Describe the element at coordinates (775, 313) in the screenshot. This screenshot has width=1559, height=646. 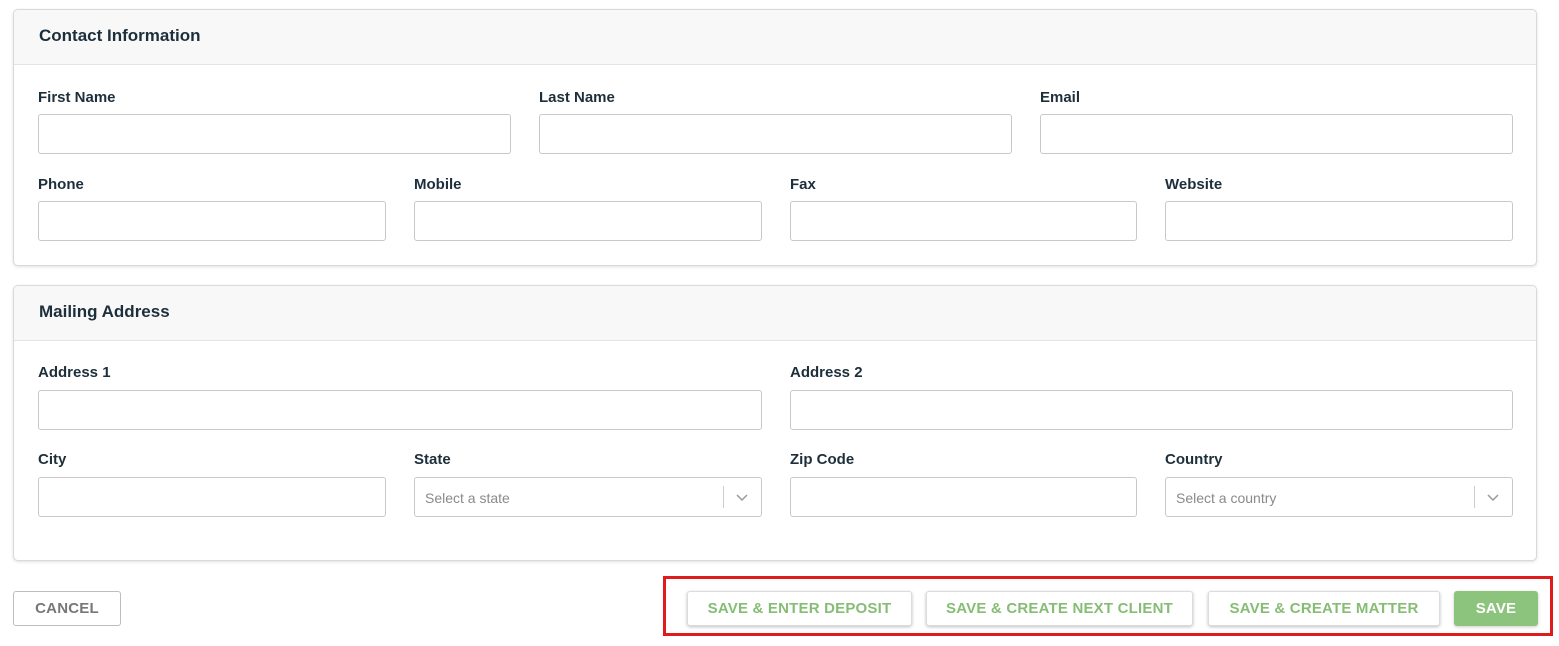
I see `mailing-address-header: Mailing Address` at that location.